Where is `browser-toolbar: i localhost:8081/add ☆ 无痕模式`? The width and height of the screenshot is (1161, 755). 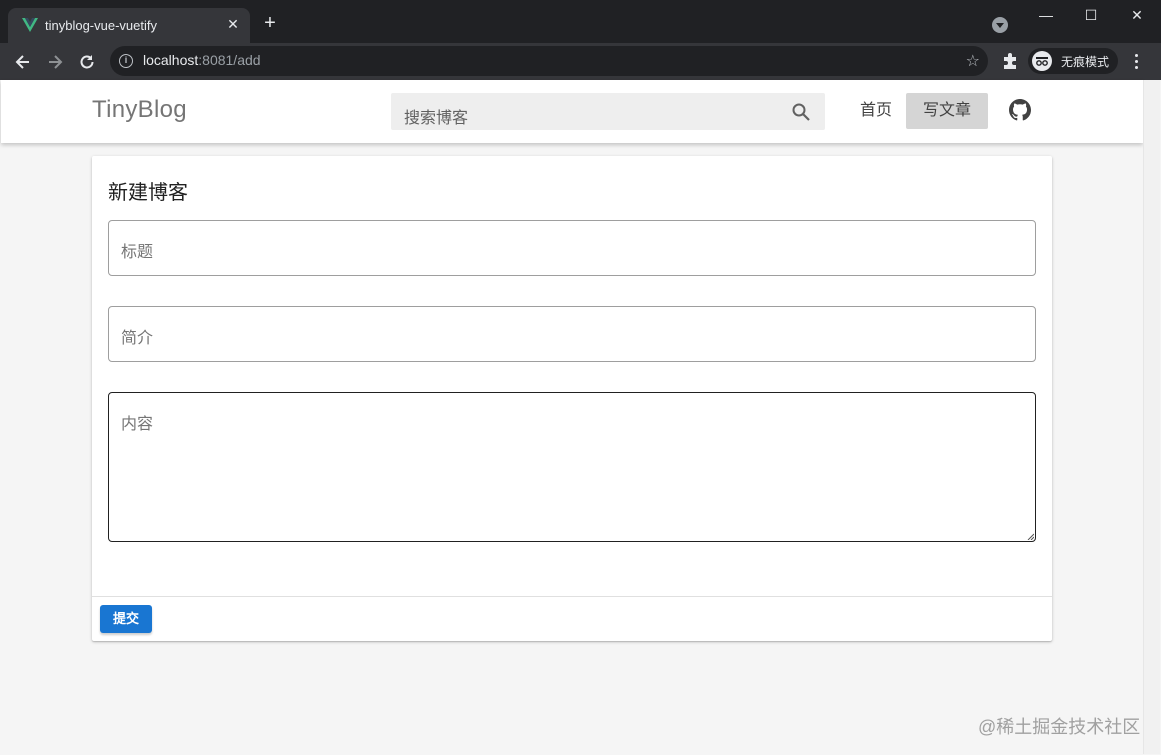
browser-toolbar: i localhost:8081/add ☆ 无痕模式 is located at coordinates (580, 61).